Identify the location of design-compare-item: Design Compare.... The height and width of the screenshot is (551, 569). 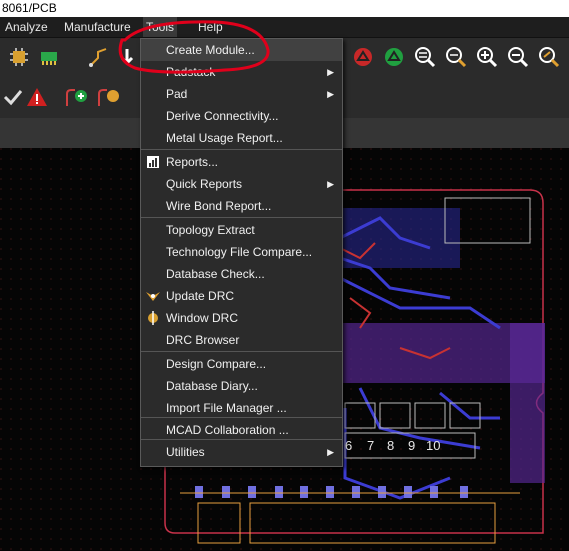
(241, 364).